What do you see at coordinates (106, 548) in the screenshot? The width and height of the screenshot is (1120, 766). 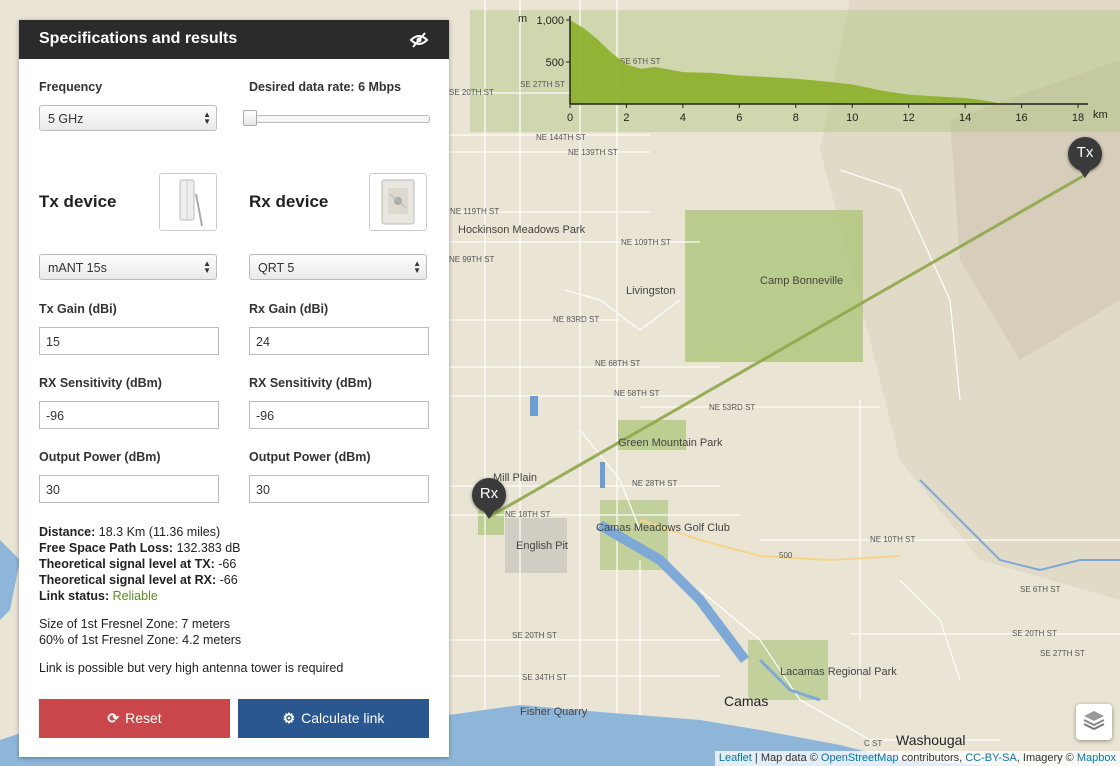 I see `fspl-label: Free Space Path Loss:` at bounding box center [106, 548].